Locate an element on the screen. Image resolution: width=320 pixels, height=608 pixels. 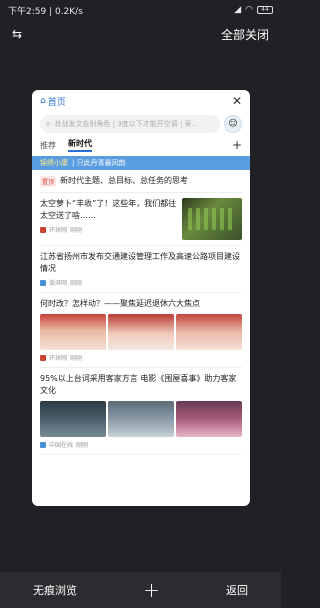
home-icon: ⌂ is located at coordinates (43, 101).